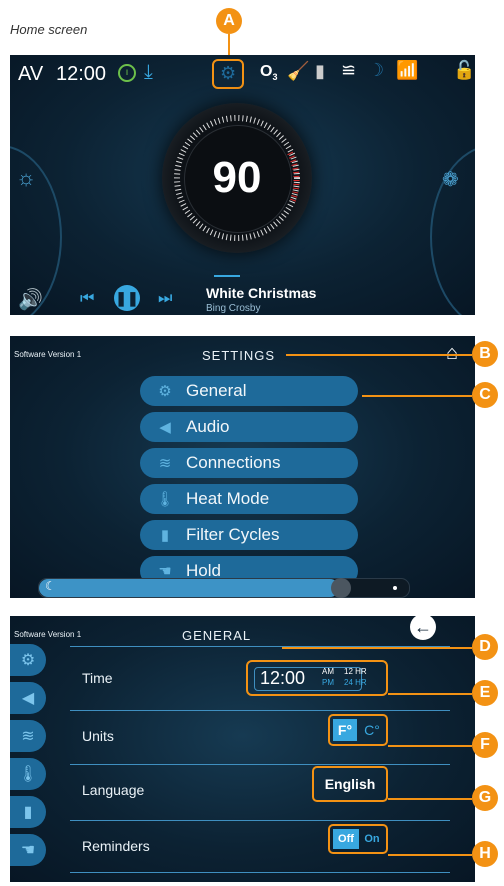 The height and width of the screenshot is (886, 504). Describe the element at coordinates (227, 276) in the screenshot. I see `media-divider` at that location.